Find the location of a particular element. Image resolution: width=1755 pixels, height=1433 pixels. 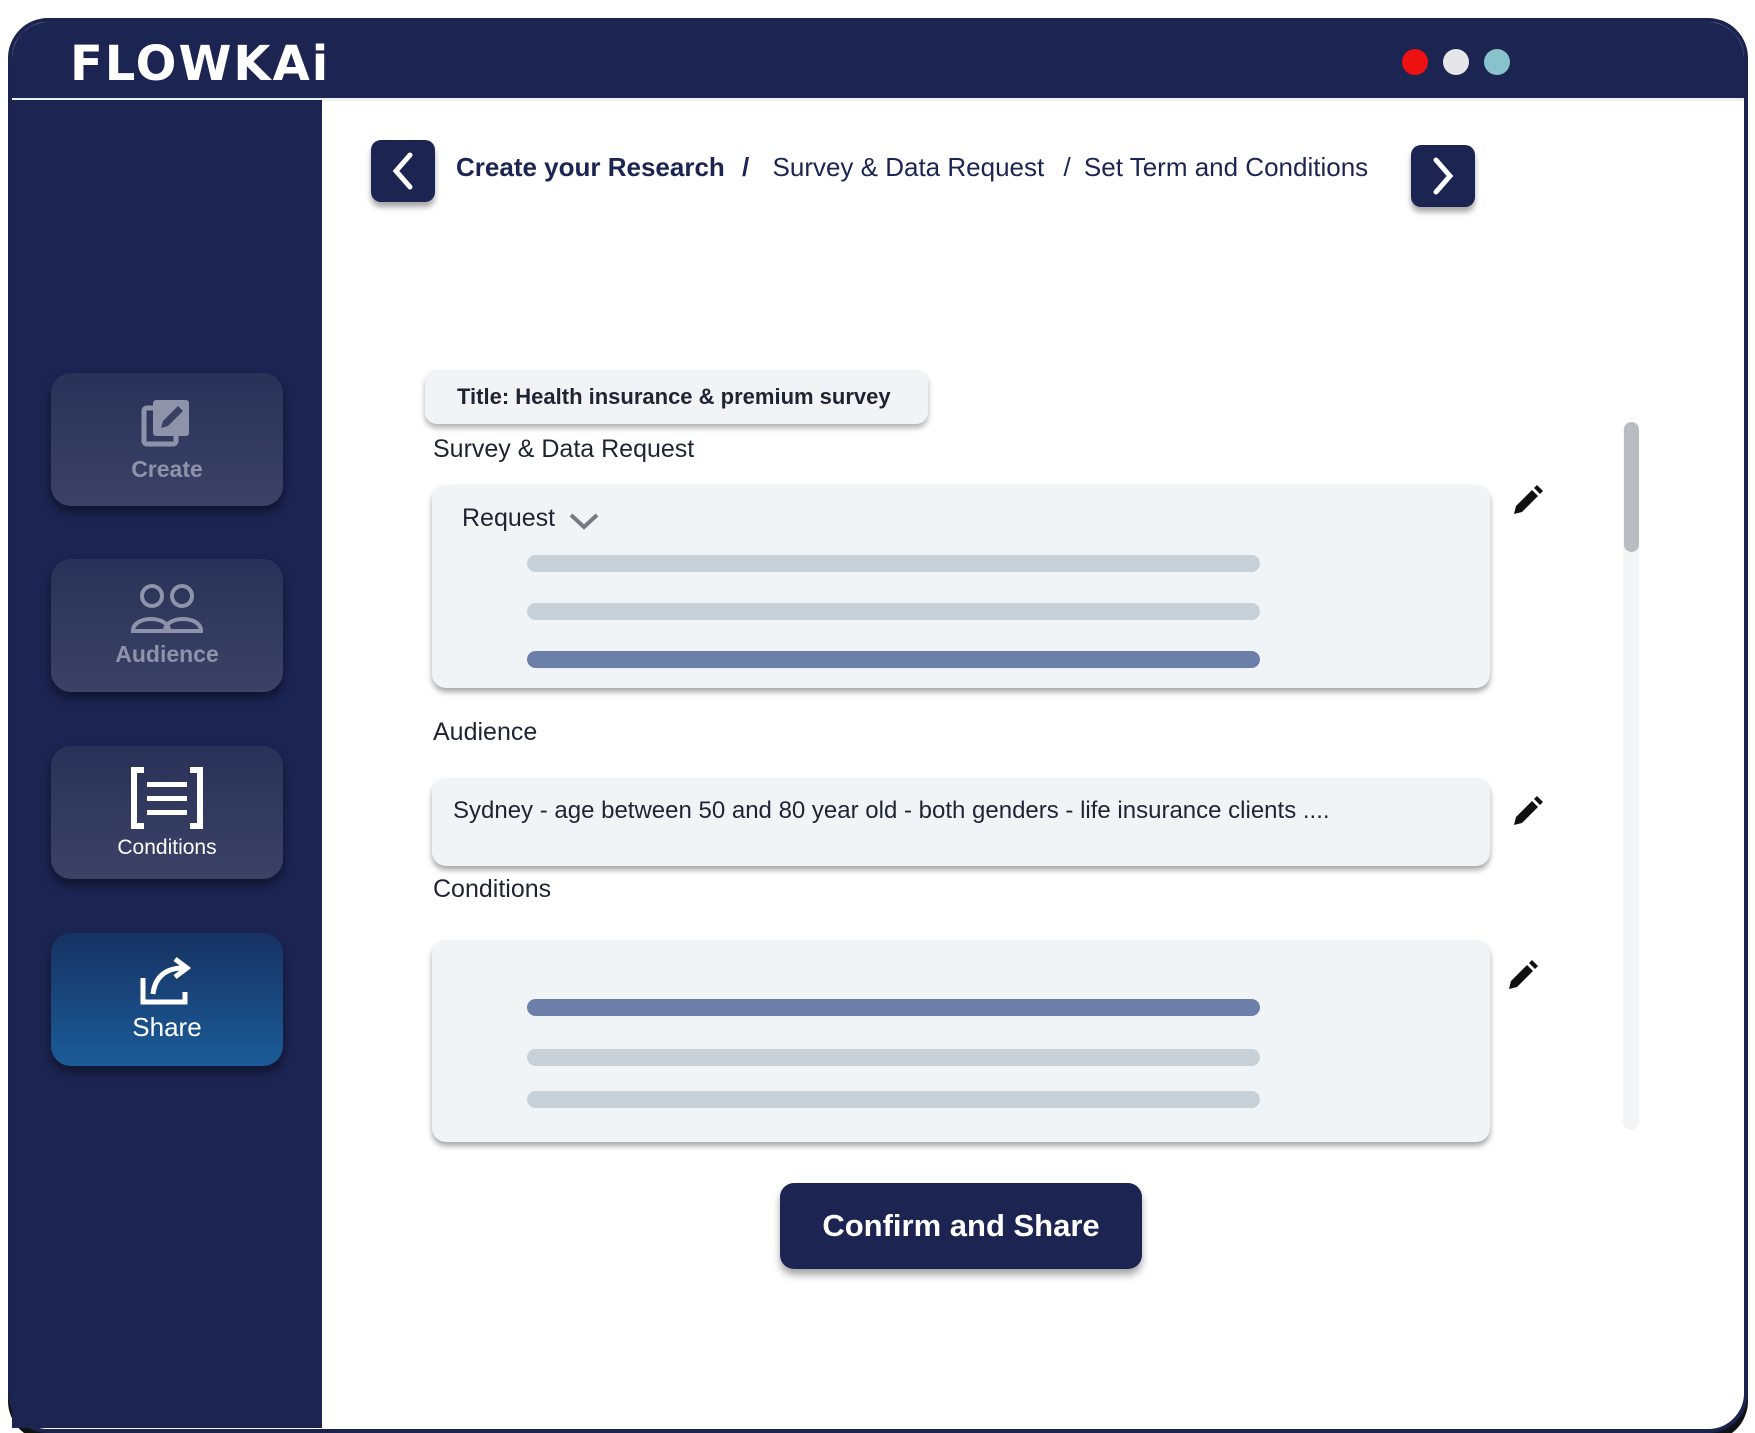

sidebar-item-share: Share is located at coordinates (167, 999).